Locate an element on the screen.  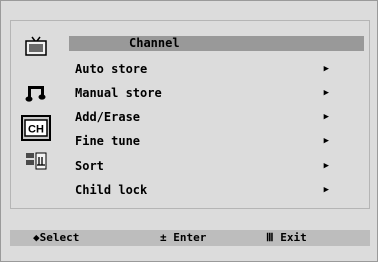
footer-exit-label: Exit is located at coordinates (293, 237).